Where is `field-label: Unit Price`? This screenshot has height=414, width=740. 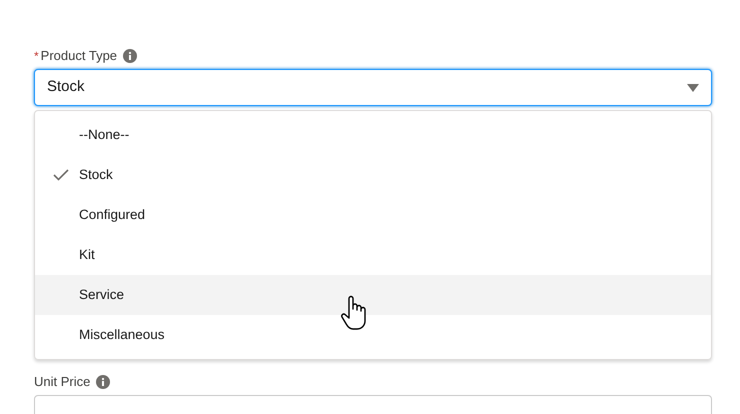
field-label: Unit Price is located at coordinates (62, 382).